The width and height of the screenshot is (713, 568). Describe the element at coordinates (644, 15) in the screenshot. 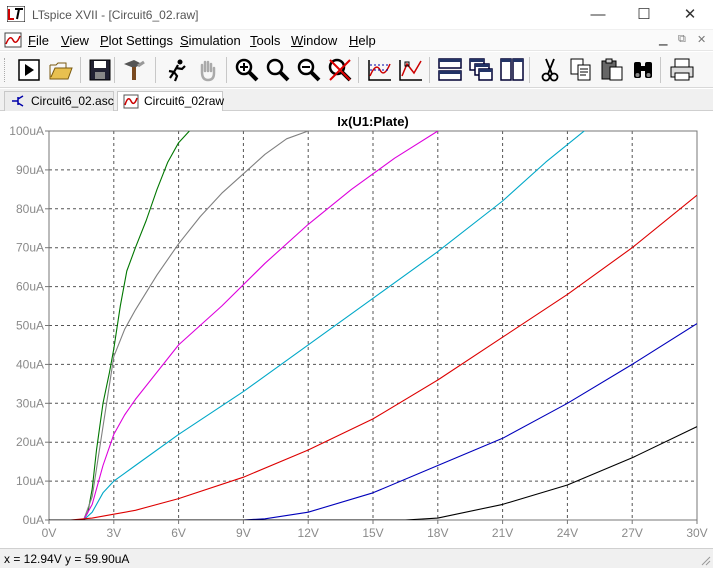

I see `maximize-button: ☐` at that location.